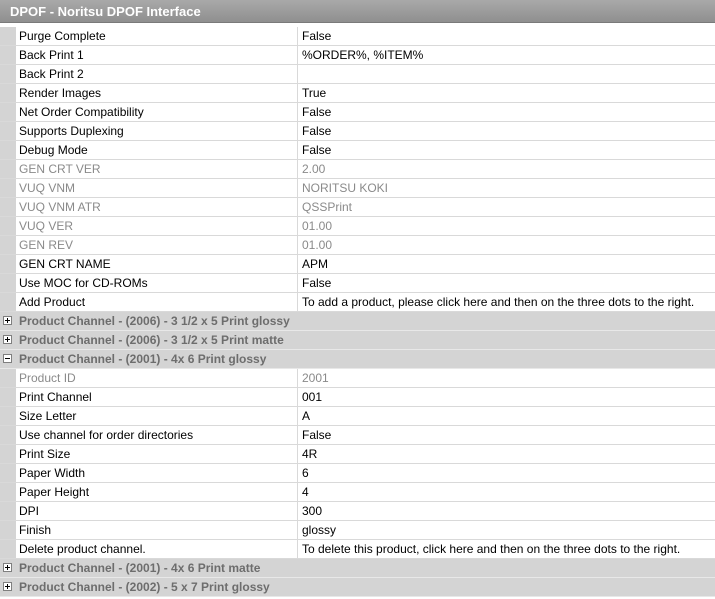 The width and height of the screenshot is (715, 599). I want to click on property-row-print-channel: Print Channel 001, so click(357, 397).